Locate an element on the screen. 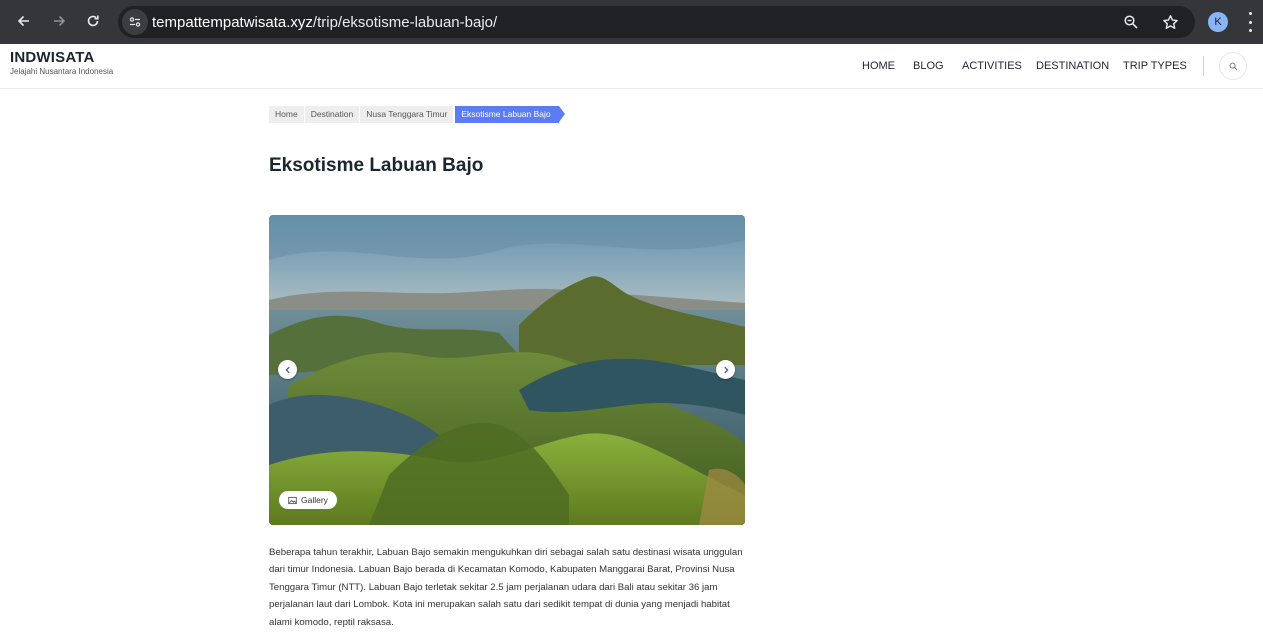  site-info-icon is located at coordinates (135, 22).